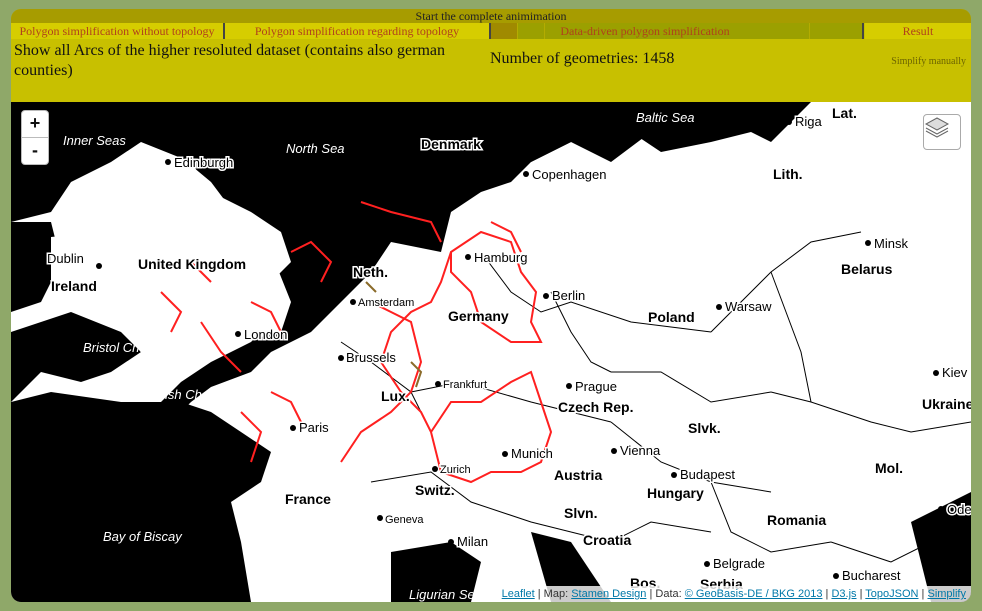 This screenshot has width=982, height=611. I want to click on country-label: Hungary, so click(675, 493).